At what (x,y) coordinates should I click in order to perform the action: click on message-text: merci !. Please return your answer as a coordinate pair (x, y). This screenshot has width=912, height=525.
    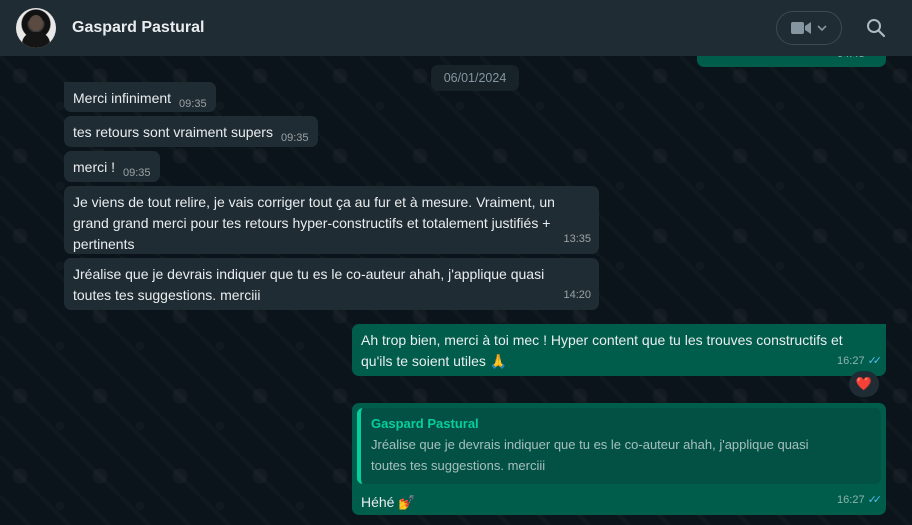
    Looking at the image, I should click on (94, 167).